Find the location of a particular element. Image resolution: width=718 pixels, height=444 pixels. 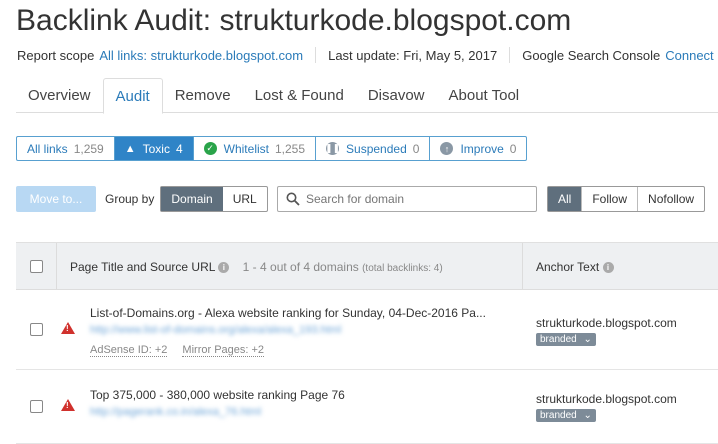

tab-about-tool: About Tool is located at coordinates (484, 95).